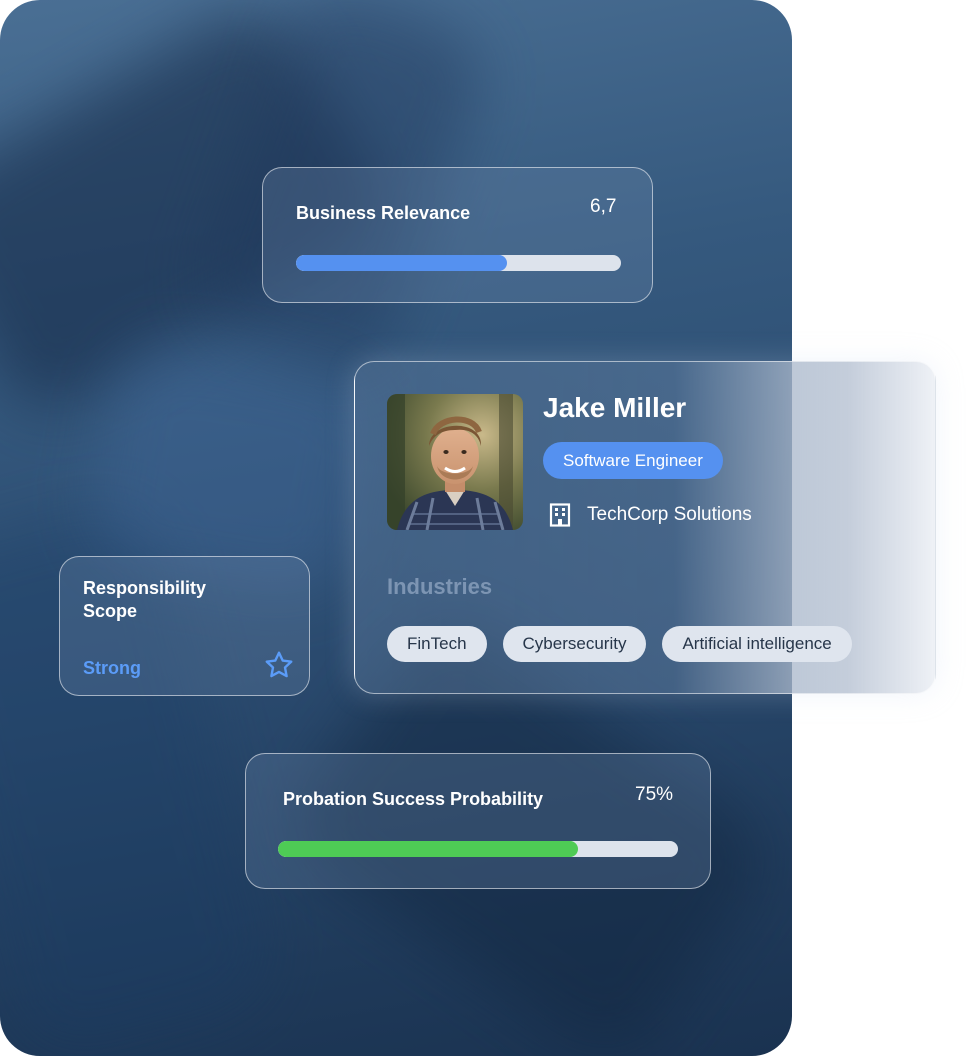 This screenshot has width=968, height=1056. I want to click on probation-success-progress-track, so click(478, 849).